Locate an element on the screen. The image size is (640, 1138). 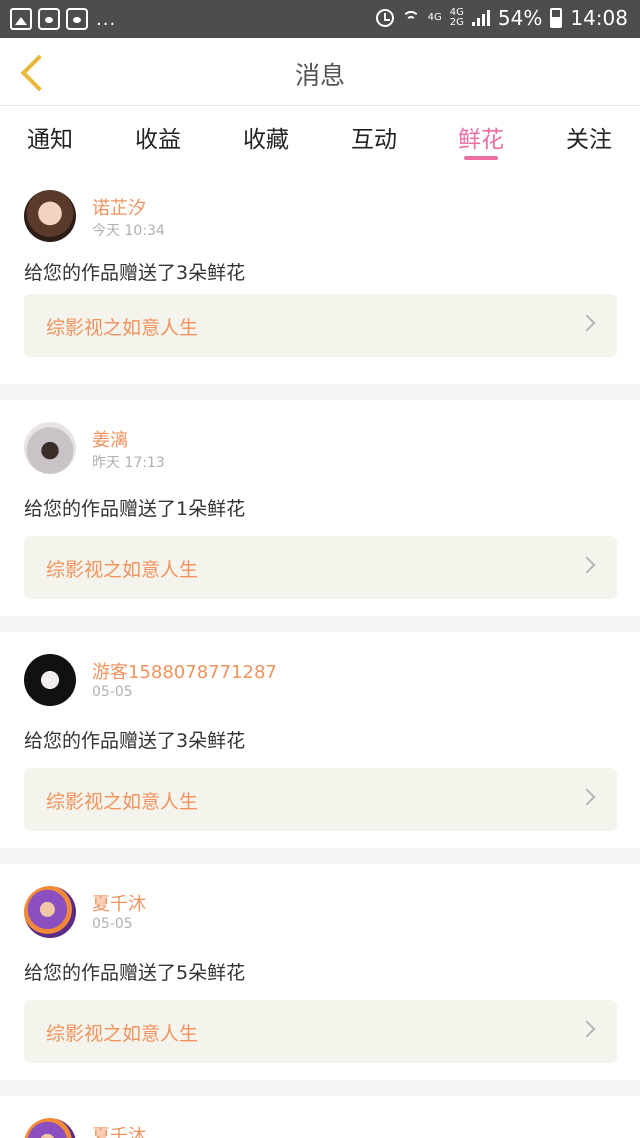
tab-bar: 通知 收益 收藏 互动 鲜花 关注 is located at coordinates (320, 138).